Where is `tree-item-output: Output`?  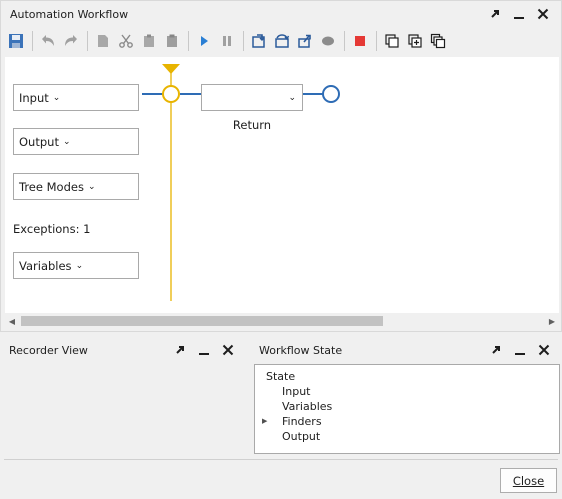
tree-item-output: Output is located at coordinates (407, 436).